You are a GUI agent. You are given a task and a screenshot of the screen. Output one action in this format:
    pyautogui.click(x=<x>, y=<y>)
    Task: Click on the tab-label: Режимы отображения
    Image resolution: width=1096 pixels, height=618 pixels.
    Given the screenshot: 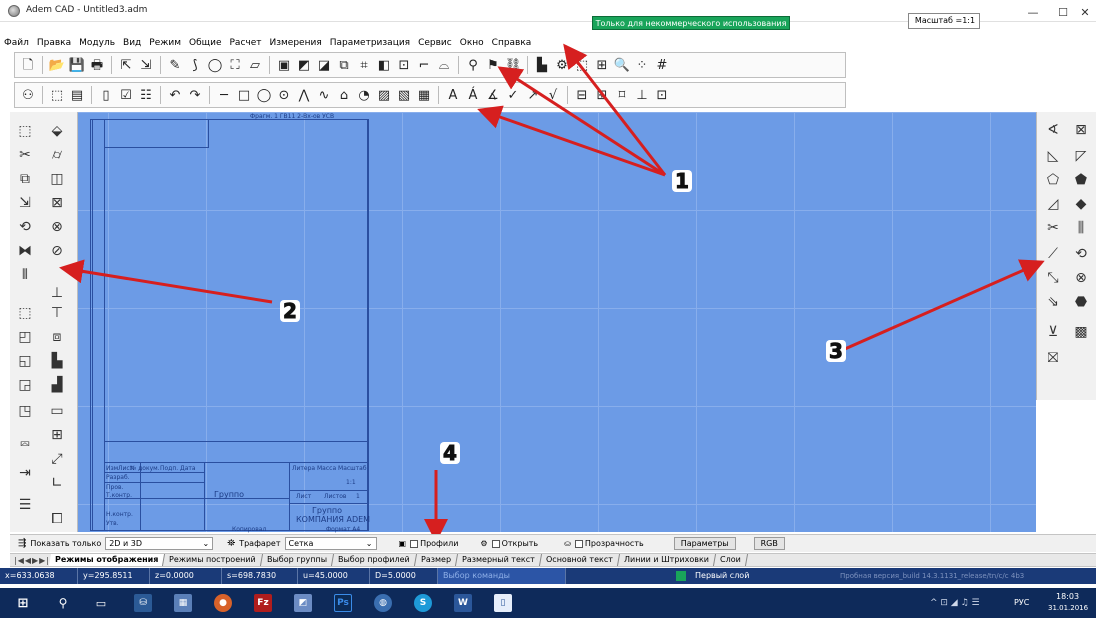 What is the action you would take?
    pyautogui.click(x=107, y=559)
    